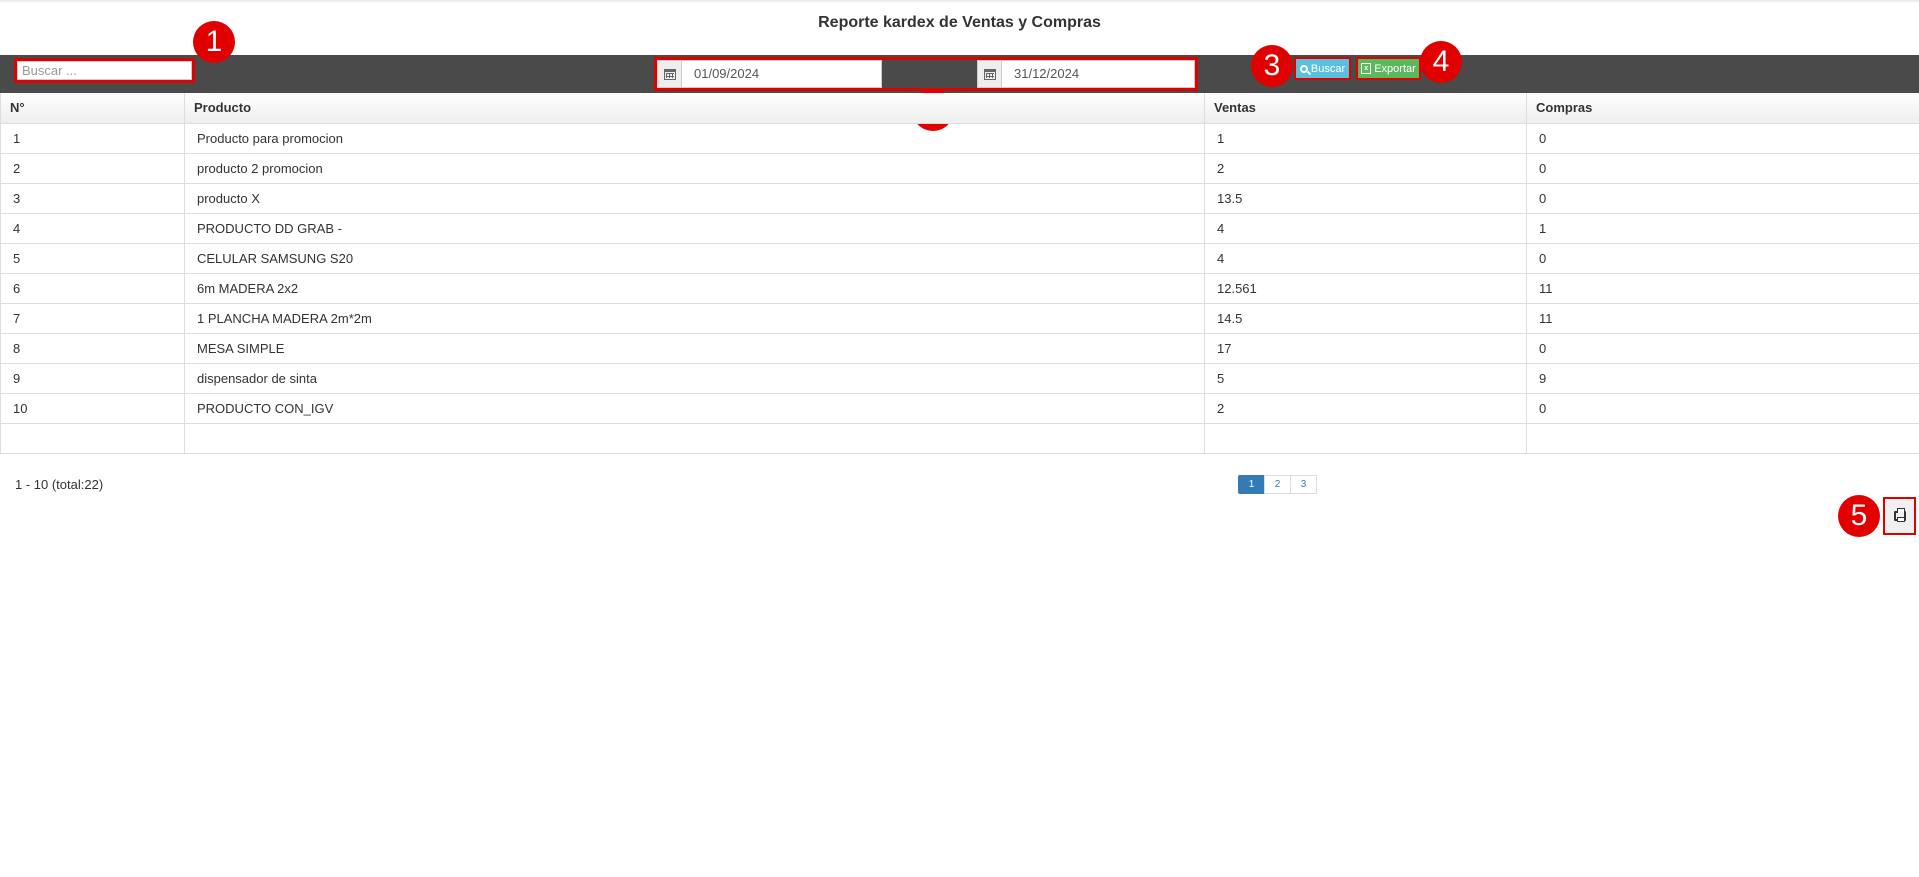  What do you see at coordinates (1366, 68) in the screenshot?
I see `excel-icon: x` at bounding box center [1366, 68].